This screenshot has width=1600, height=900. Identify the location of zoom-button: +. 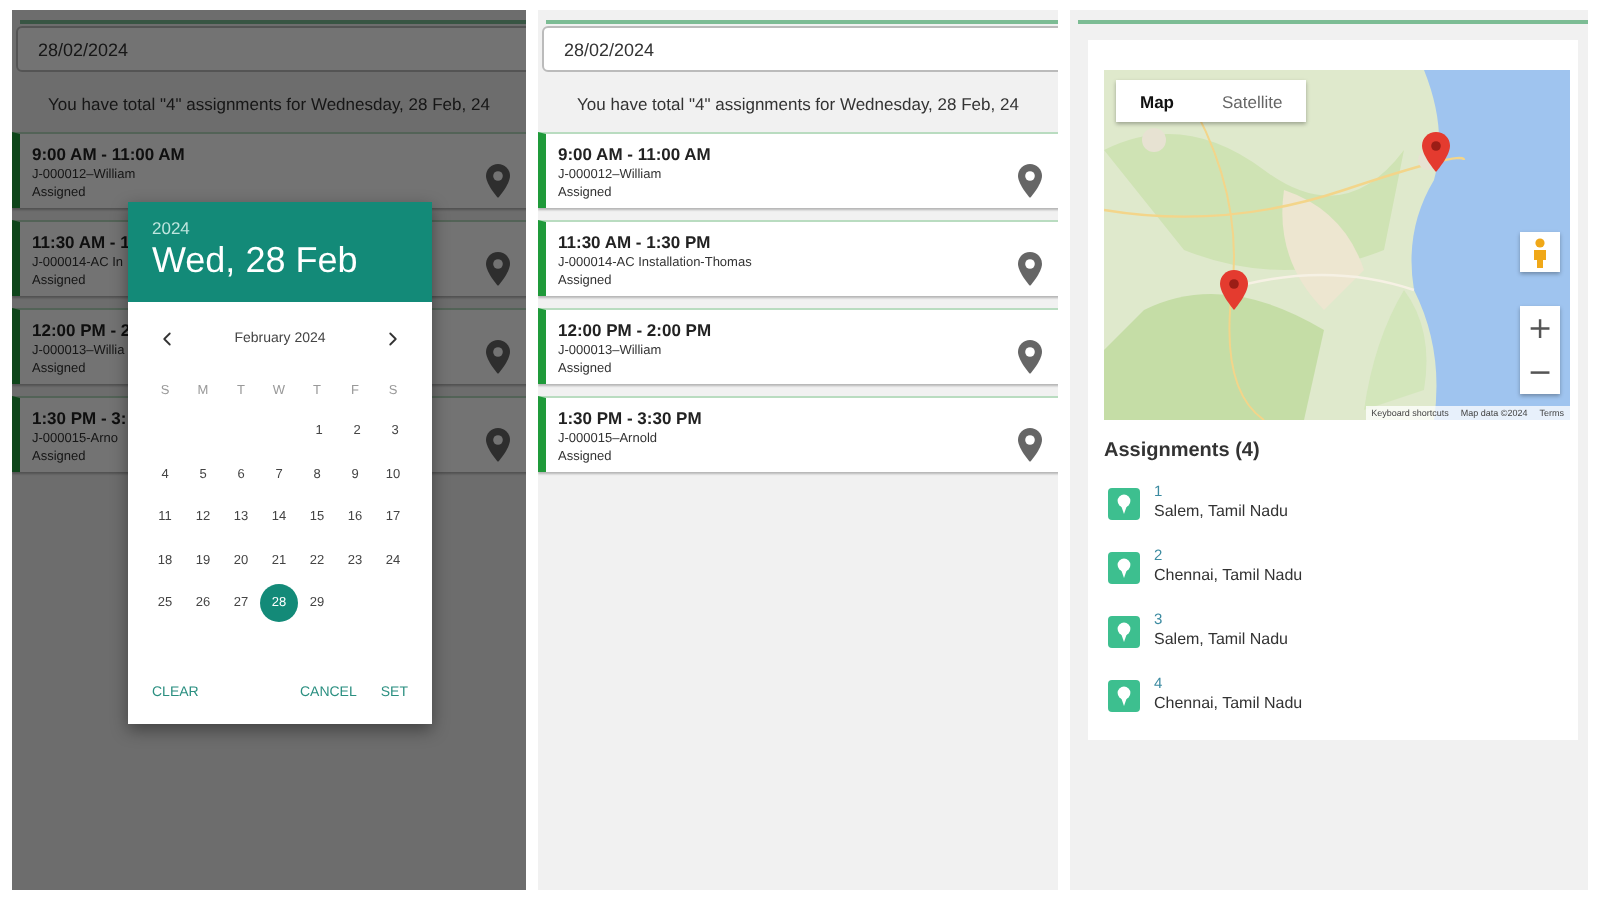
(1540, 328).